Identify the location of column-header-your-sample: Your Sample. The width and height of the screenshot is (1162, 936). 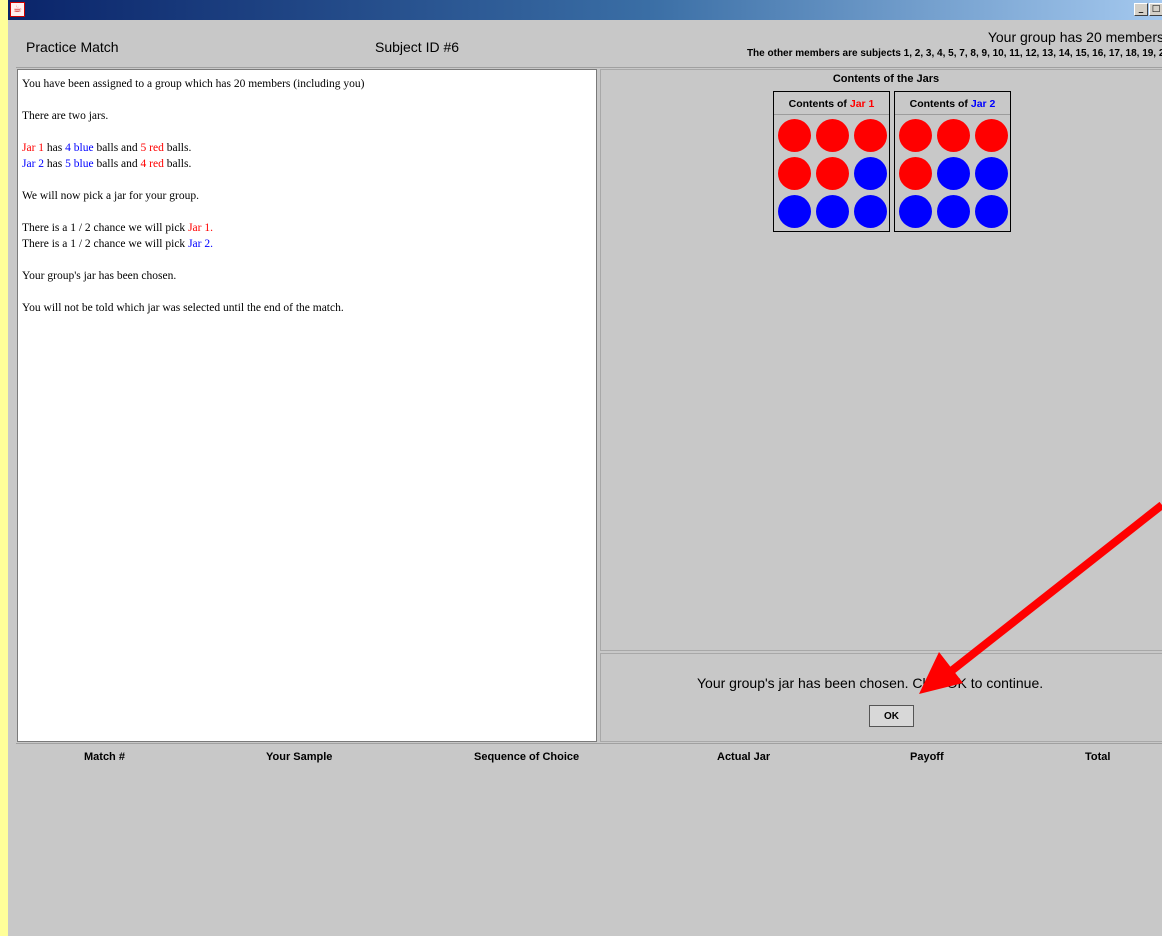
(299, 757).